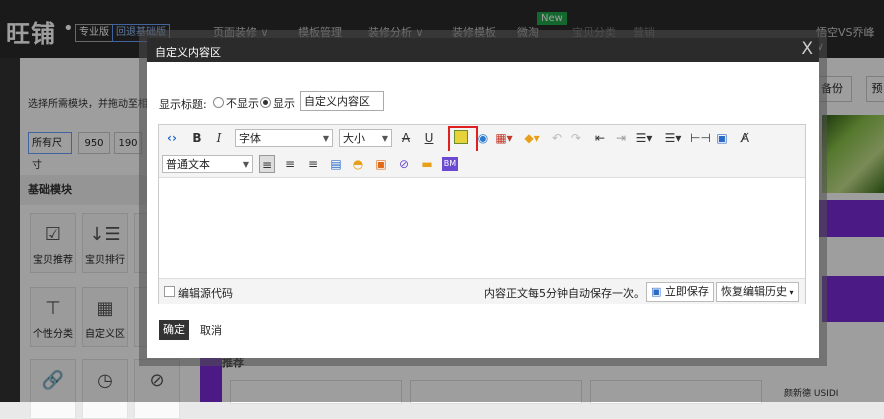 The width and height of the screenshot is (884, 419). I want to click on save-icon: ▣, so click(658, 291).